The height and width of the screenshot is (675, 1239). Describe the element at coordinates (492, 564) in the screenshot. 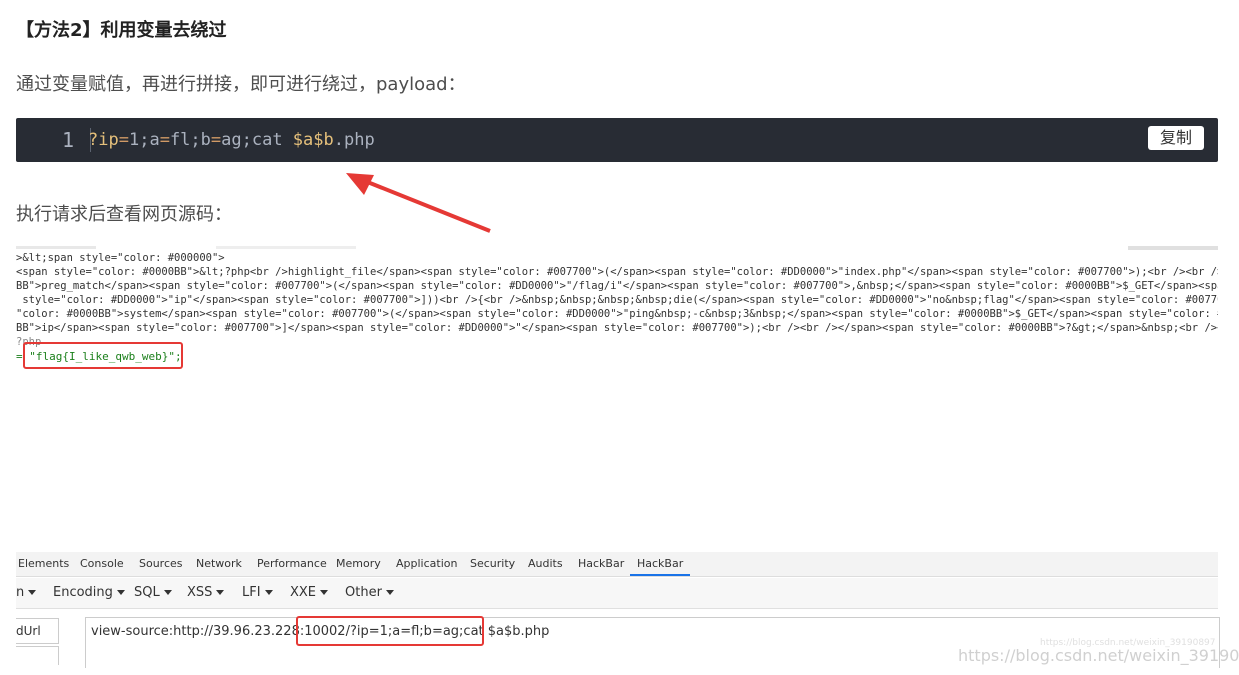

I see `tab-security: Security` at that location.